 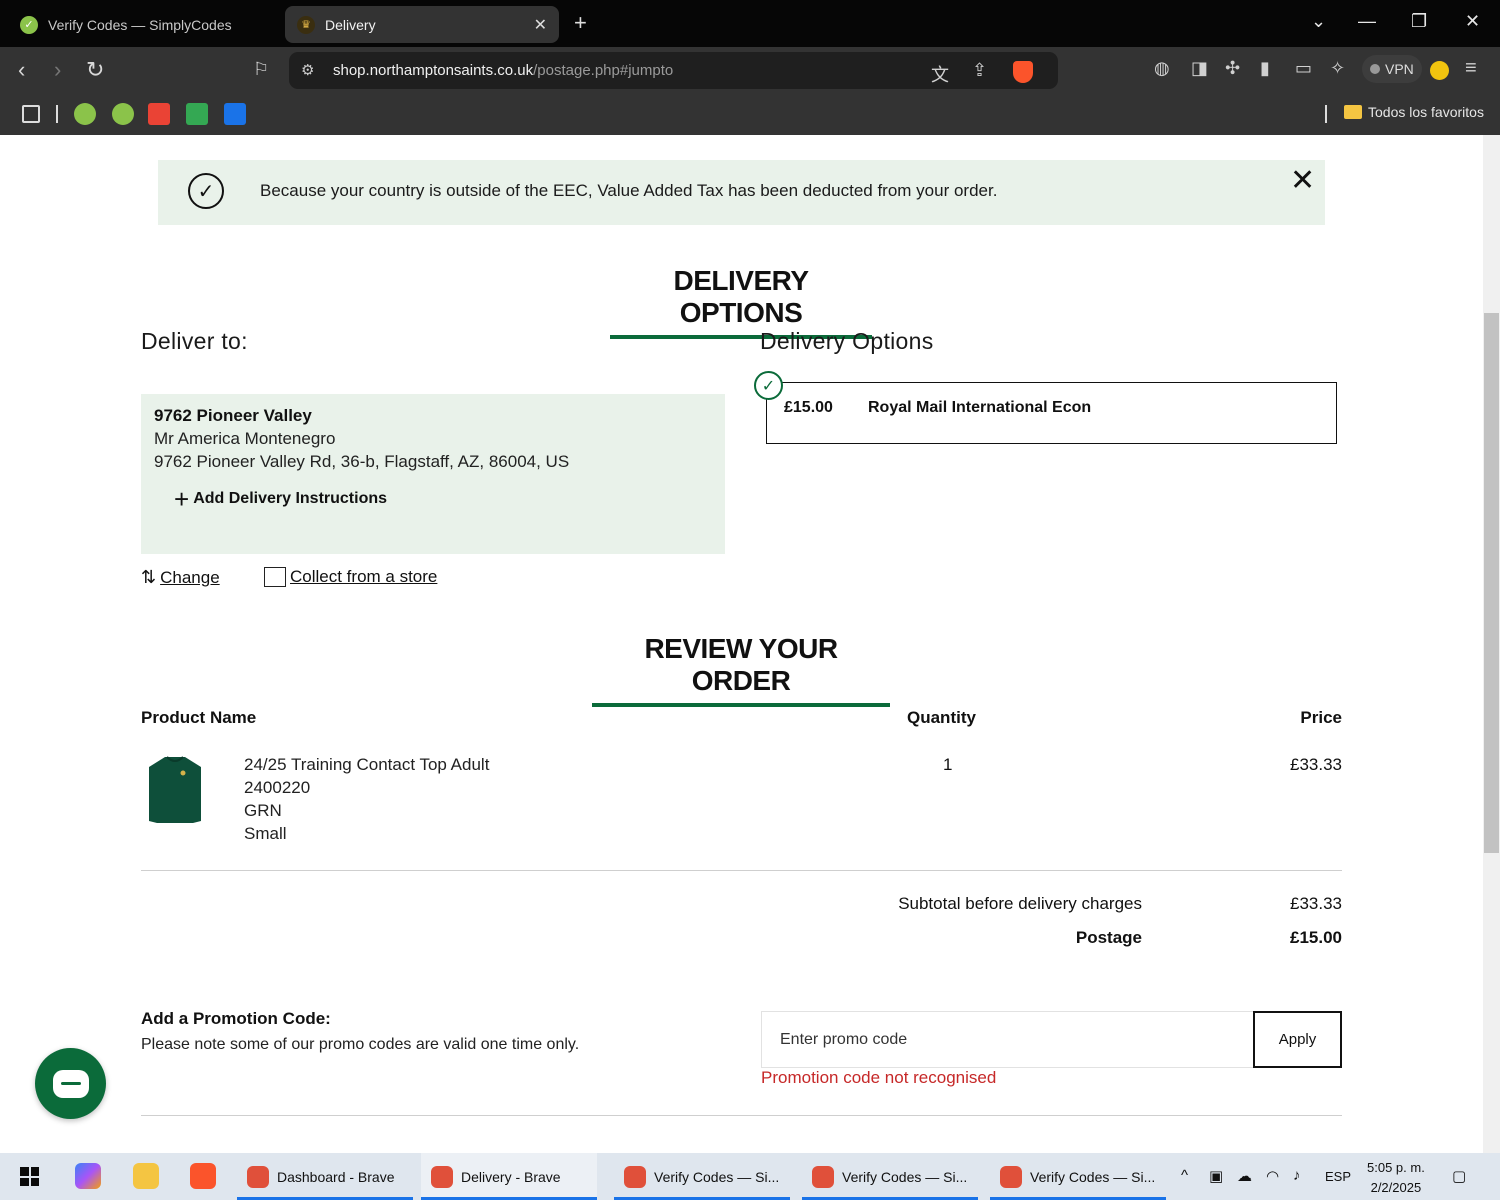 I want to click on chat-widget-button, so click(x=70, y=1083).